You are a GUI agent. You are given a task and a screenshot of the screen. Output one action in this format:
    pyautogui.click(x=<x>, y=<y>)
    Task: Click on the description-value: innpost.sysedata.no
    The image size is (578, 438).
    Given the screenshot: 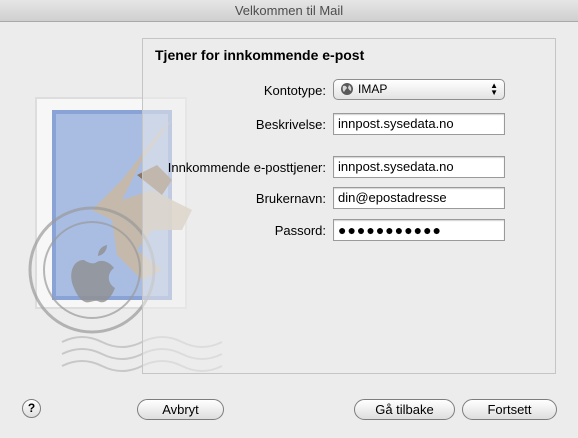 What is the action you would take?
    pyautogui.click(x=396, y=123)
    